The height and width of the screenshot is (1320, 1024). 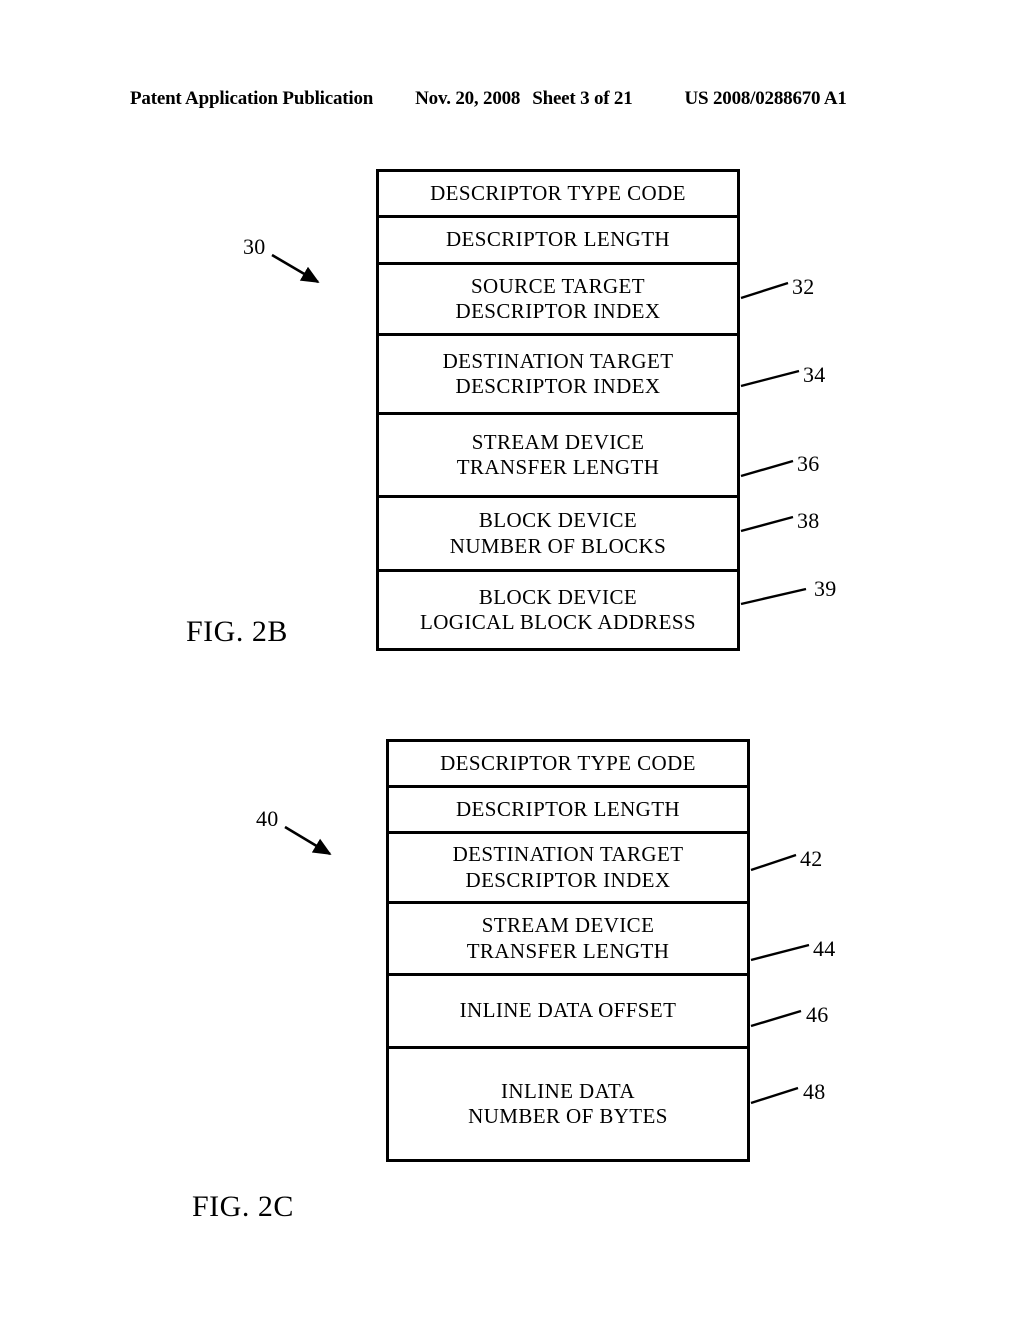 What do you see at coordinates (267, 818) in the screenshot?
I see `reference-numeral-40: 40` at bounding box center [267, 818].